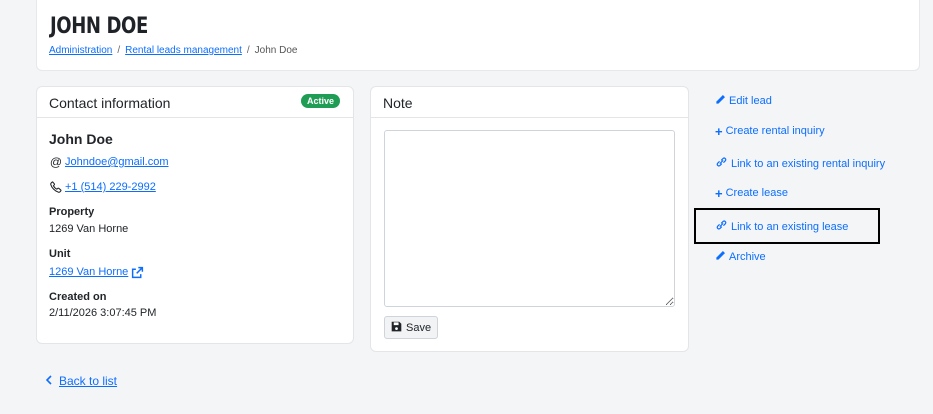 The width and height of the screenshot is (933, 414). Describe the element at coordinates (89, 229) in the screenshot. I see `property-value: 1269 Van Horne` at that location.